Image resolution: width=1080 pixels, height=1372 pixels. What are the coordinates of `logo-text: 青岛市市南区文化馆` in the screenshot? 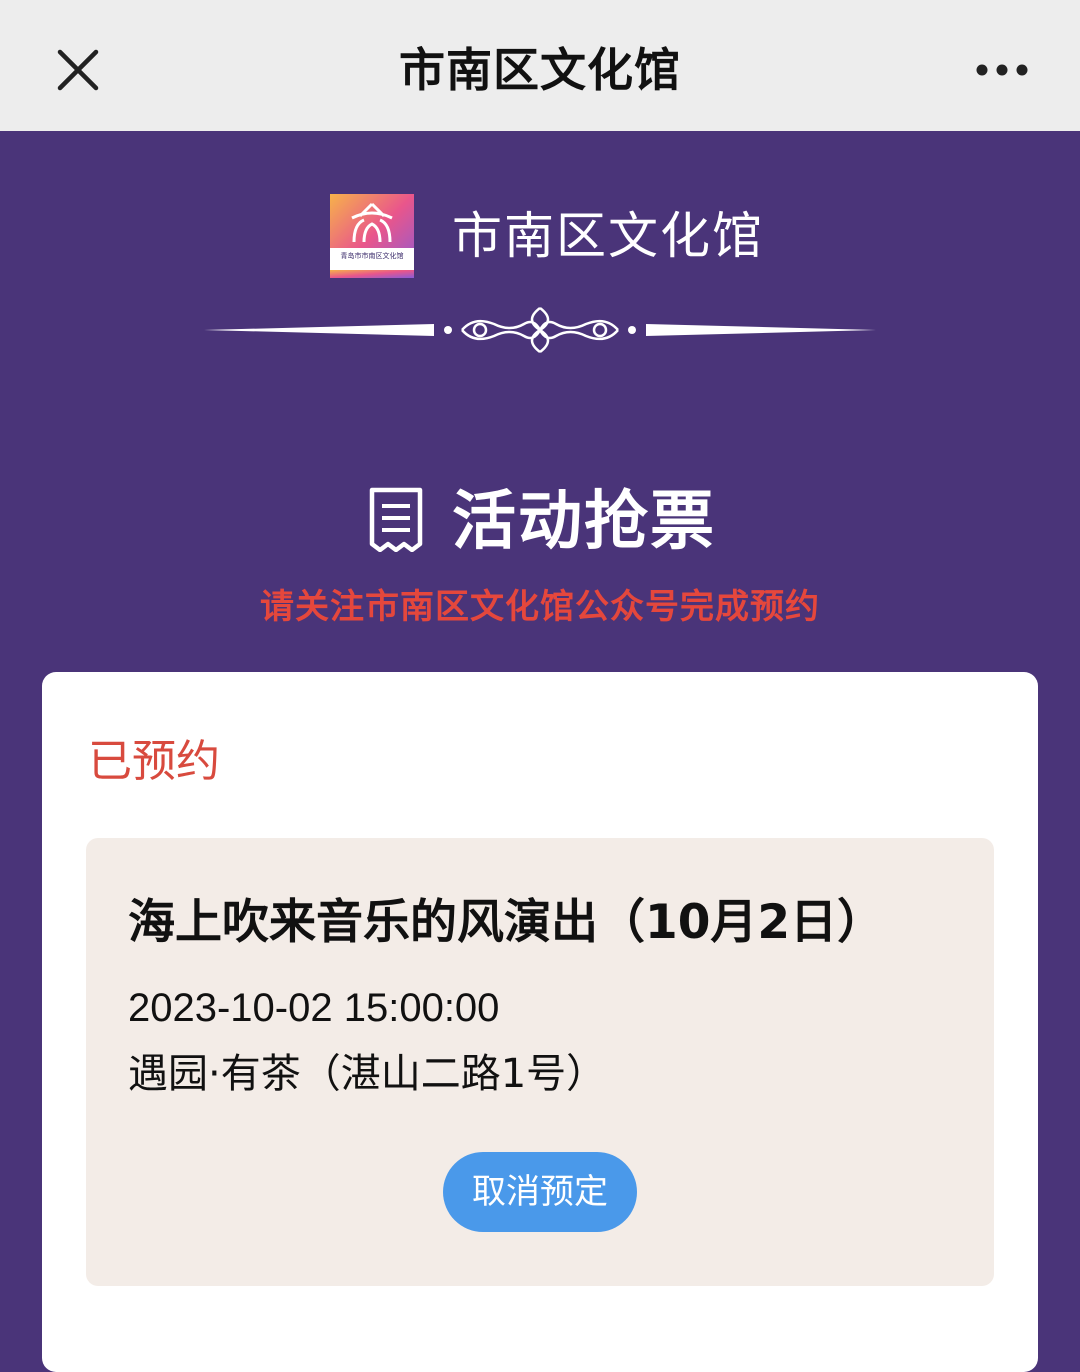 It's located at (372, 255).